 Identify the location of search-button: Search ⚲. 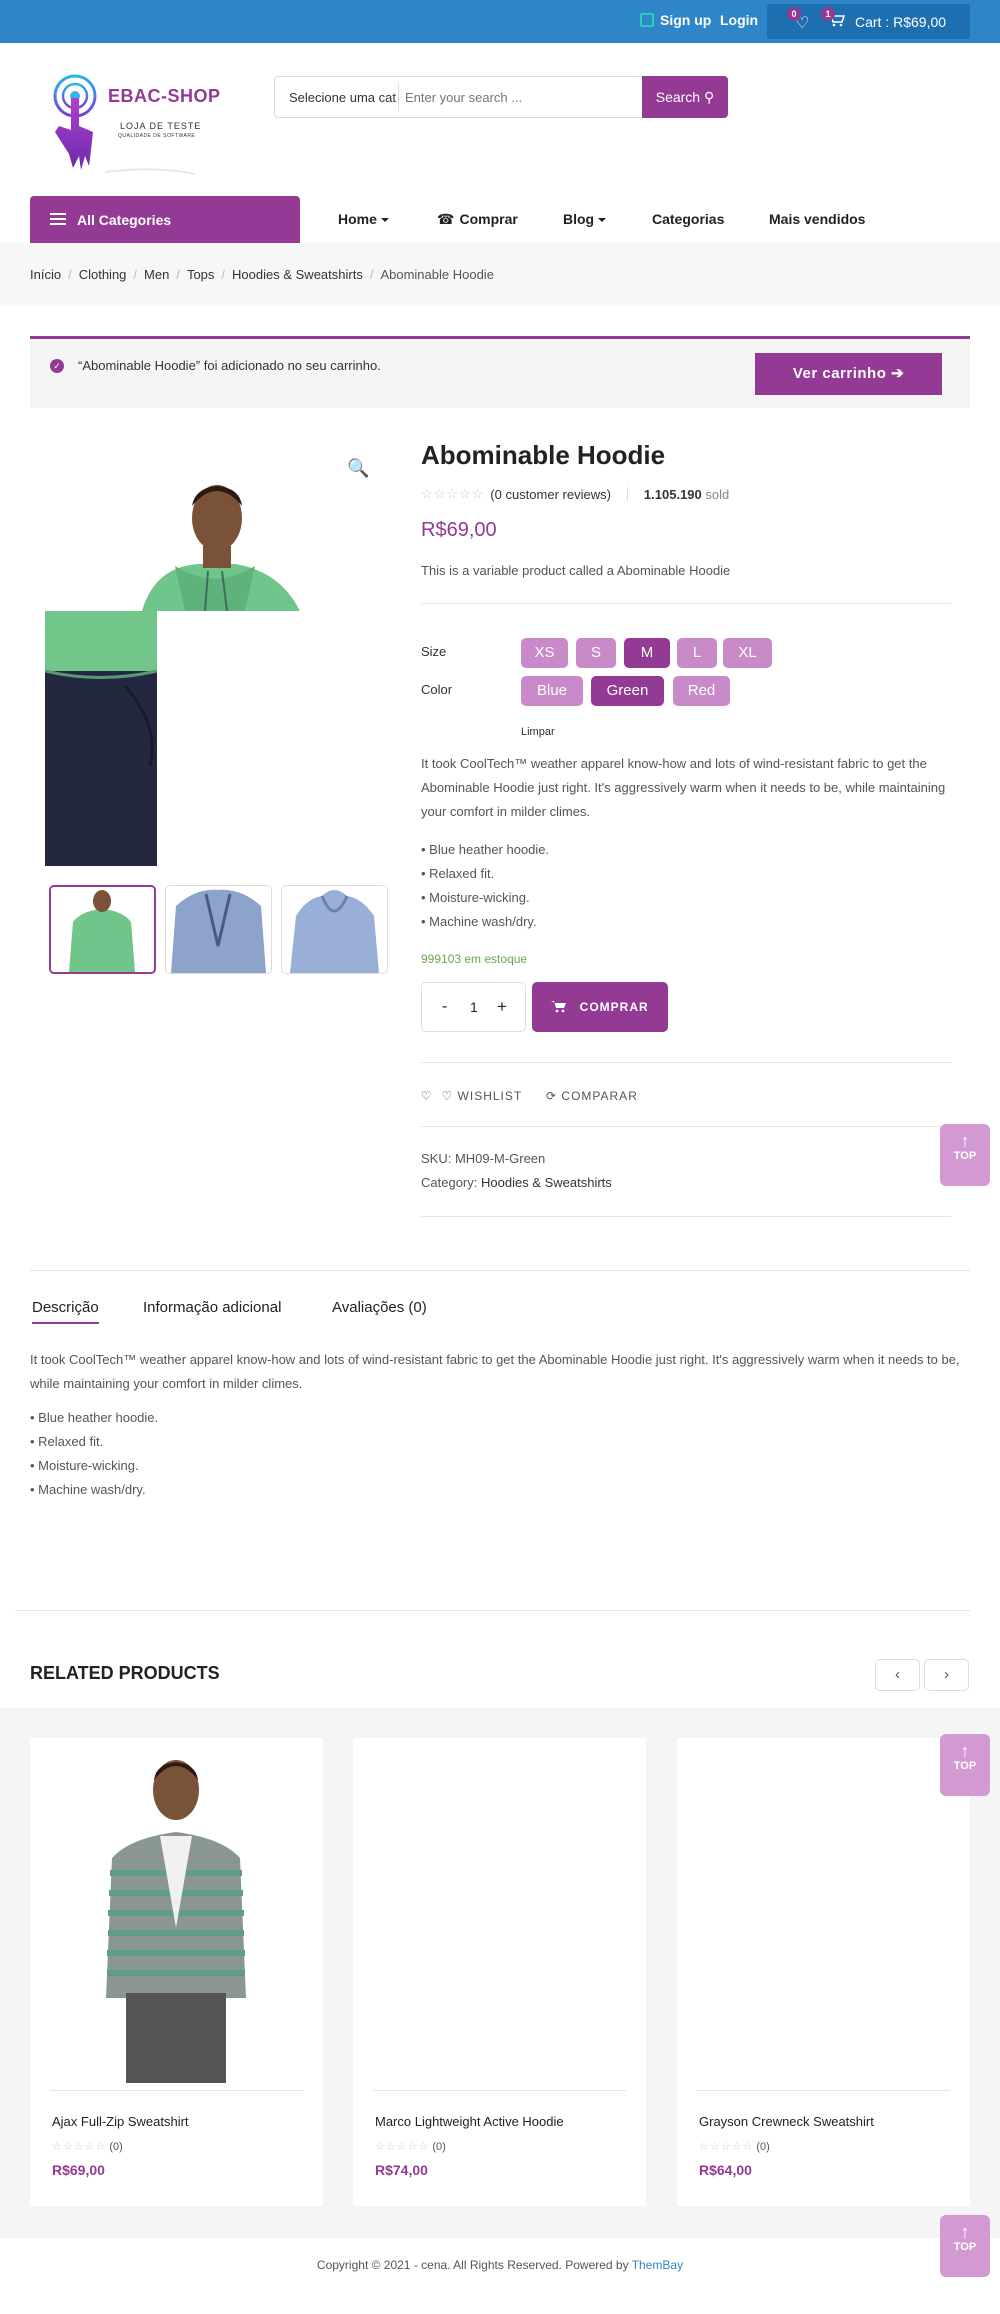
(685, 97).